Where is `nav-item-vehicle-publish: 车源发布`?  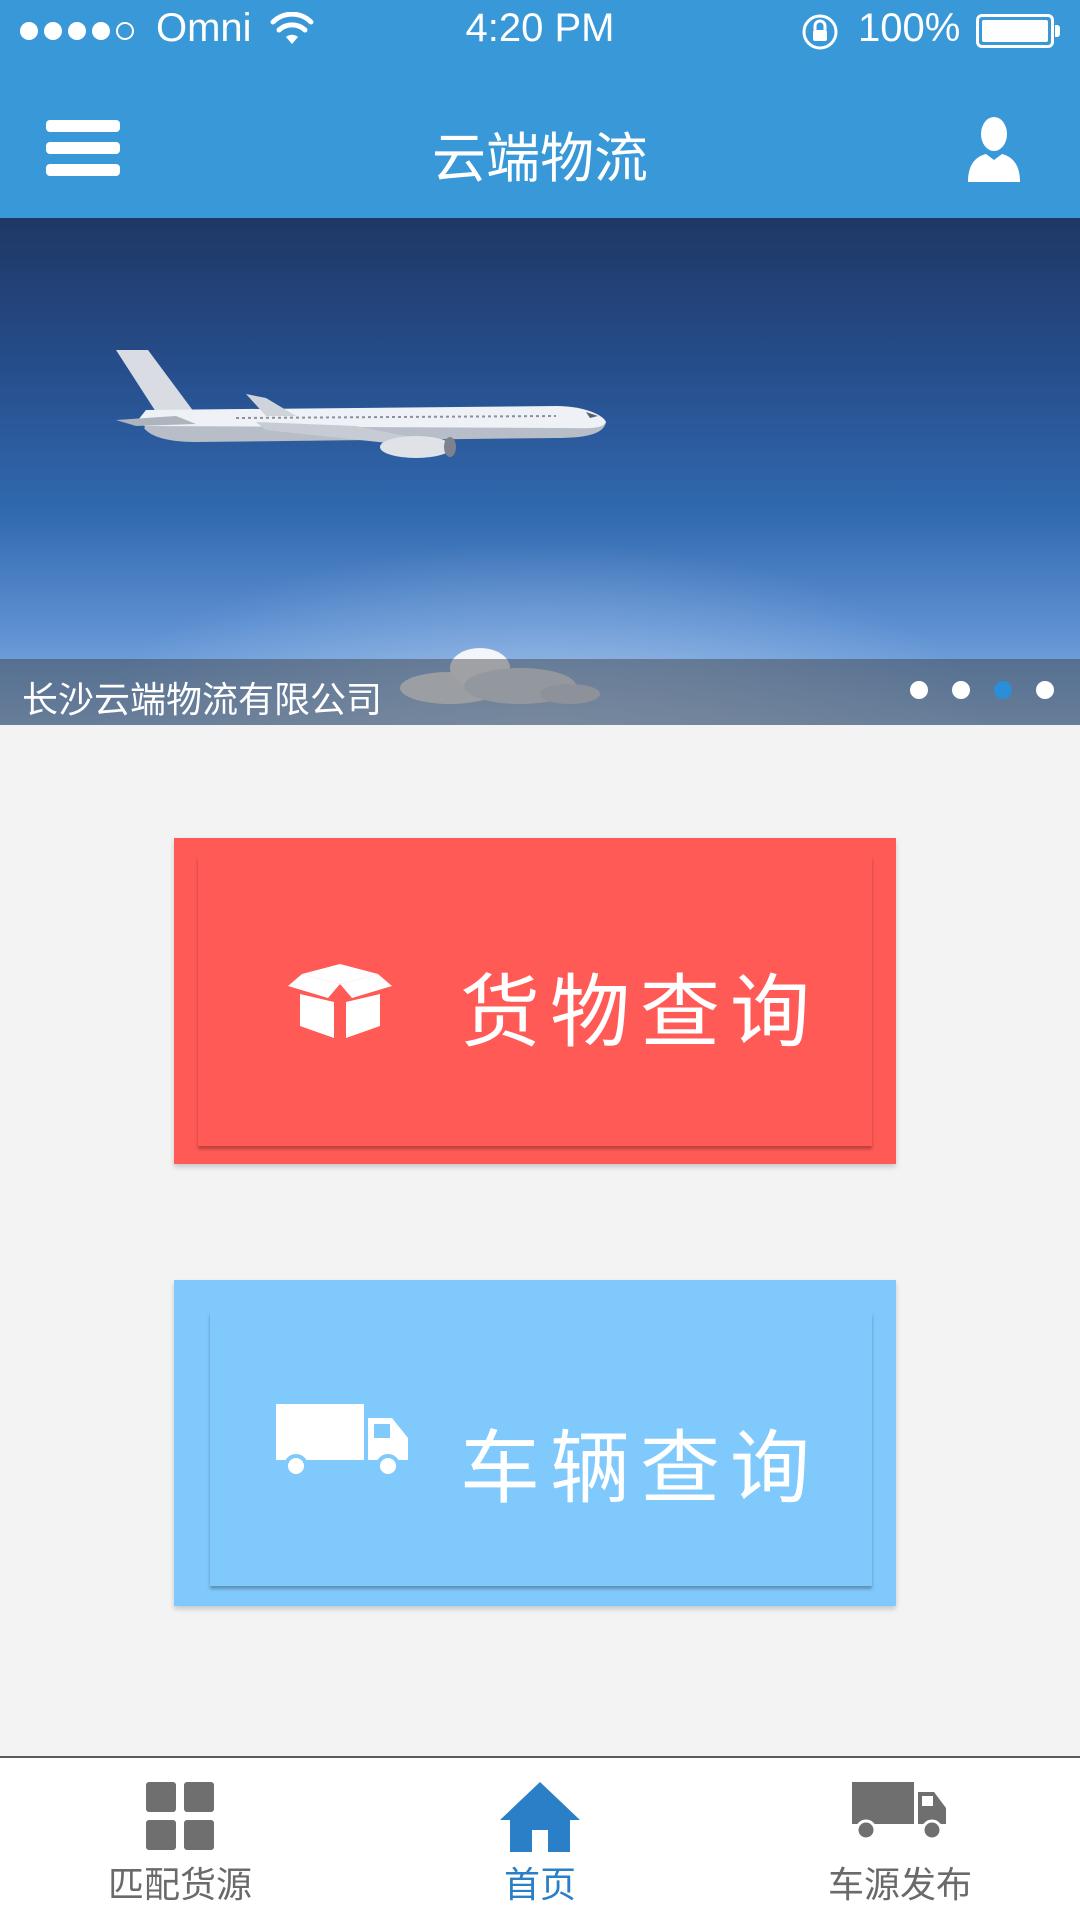
nav-item-vehicle-publish: 车源发布 is located at coordinates (900, 1839).